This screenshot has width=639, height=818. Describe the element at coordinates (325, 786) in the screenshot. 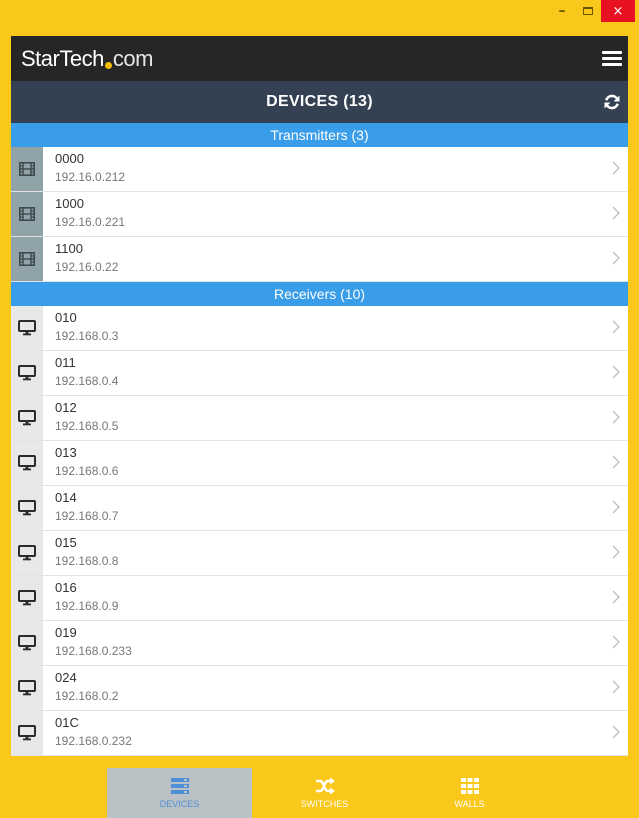

I see `shuffle-icon` at that location.